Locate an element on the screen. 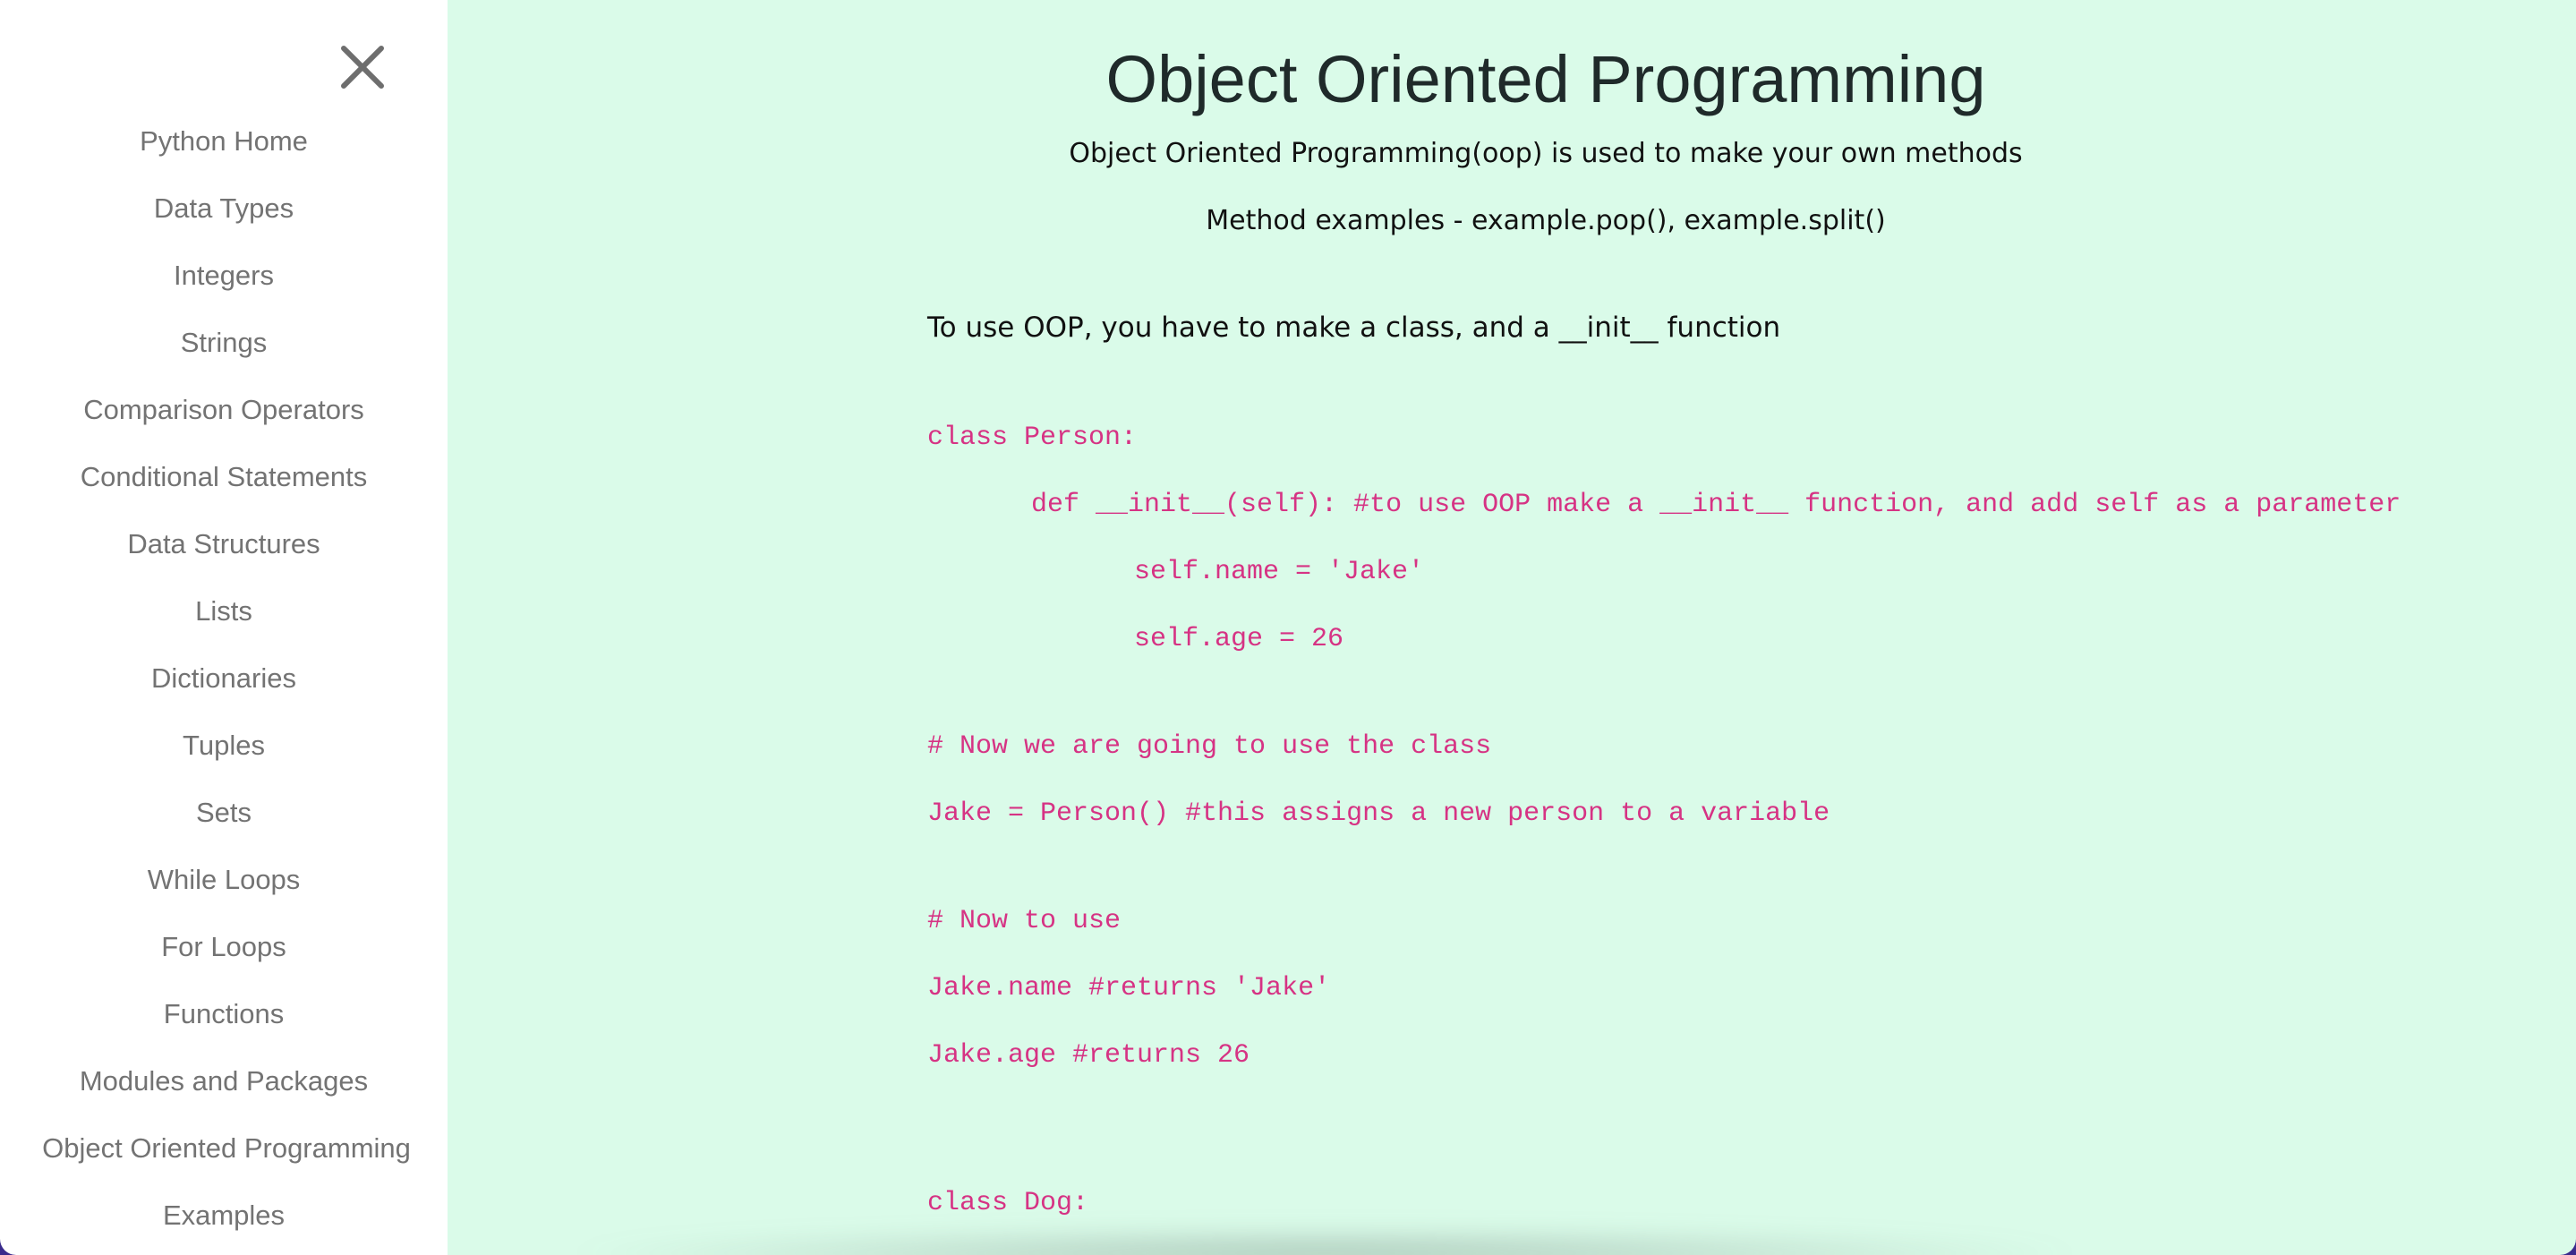  sidebar-item-modules-and-packages: Modules and Packages is located at coordinates (224, 1091).